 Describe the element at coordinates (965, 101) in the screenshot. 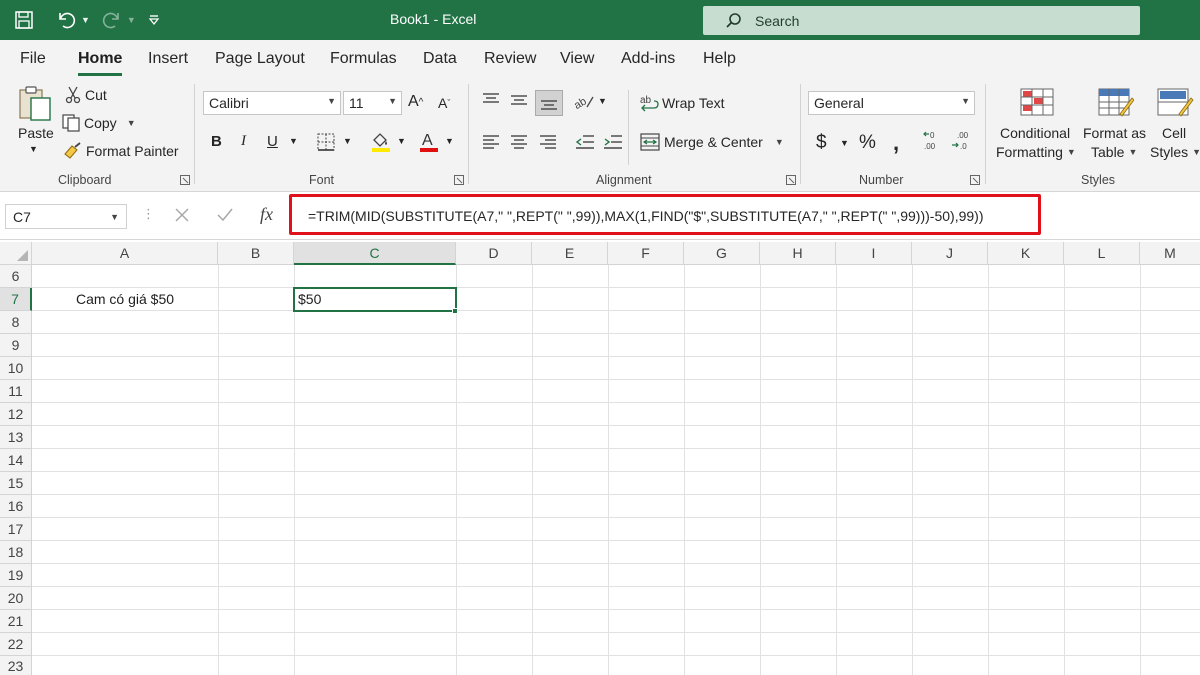

I see `number-format-dropdown-icon: ▼` at that location.